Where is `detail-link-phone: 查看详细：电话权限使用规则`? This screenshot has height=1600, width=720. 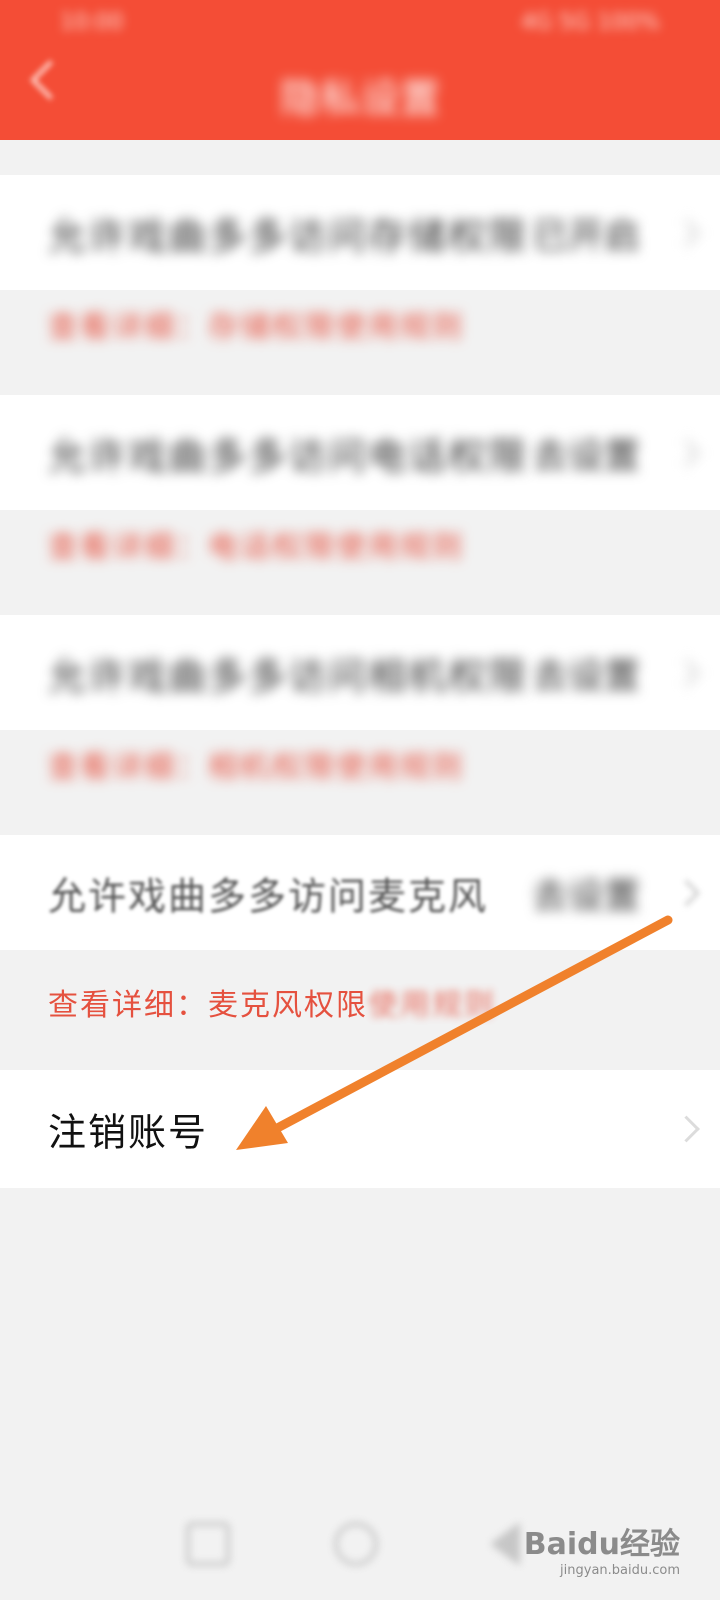
detail-link-phone: 查看详细：电话权限使用规则 is located at coordinates (256, 544).